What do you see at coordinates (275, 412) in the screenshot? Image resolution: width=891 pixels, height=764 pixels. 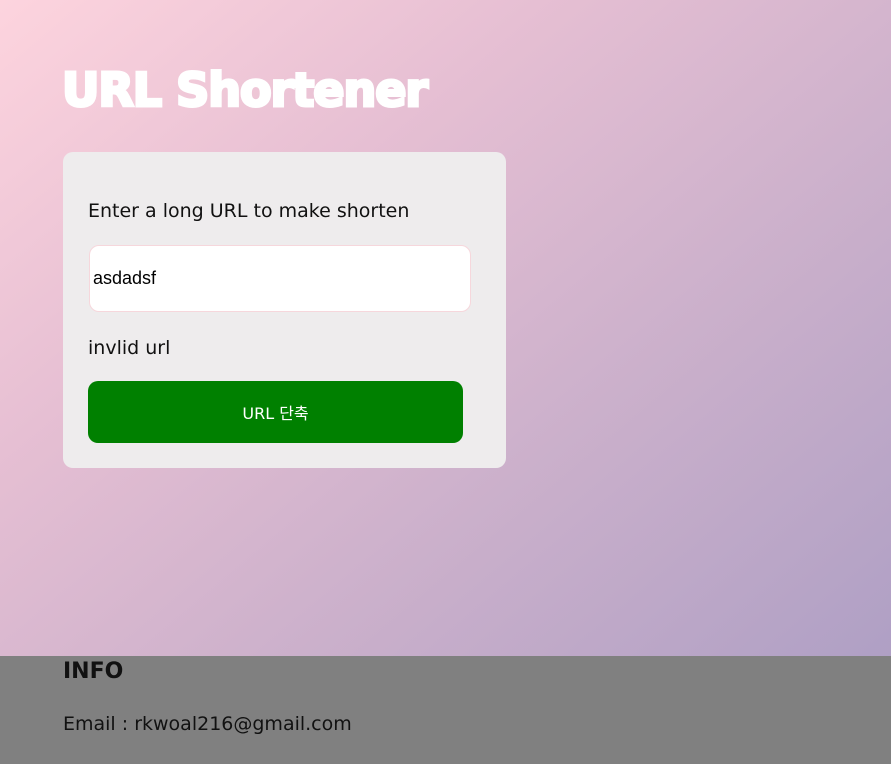 I see `shorten-button: URL 단축` at bounding box center [275, 412].